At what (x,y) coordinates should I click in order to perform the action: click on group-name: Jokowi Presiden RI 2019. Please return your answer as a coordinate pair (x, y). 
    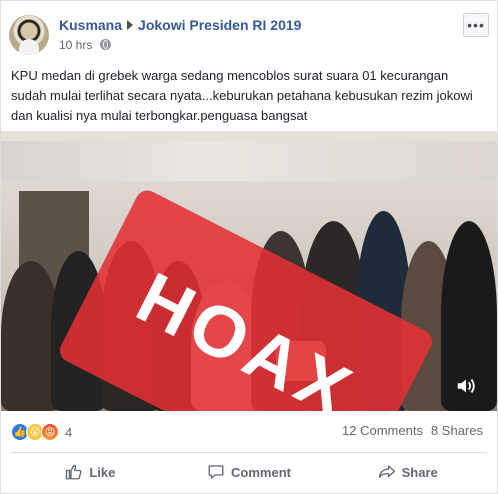
    Looking at the image, I should click on (219, 25).